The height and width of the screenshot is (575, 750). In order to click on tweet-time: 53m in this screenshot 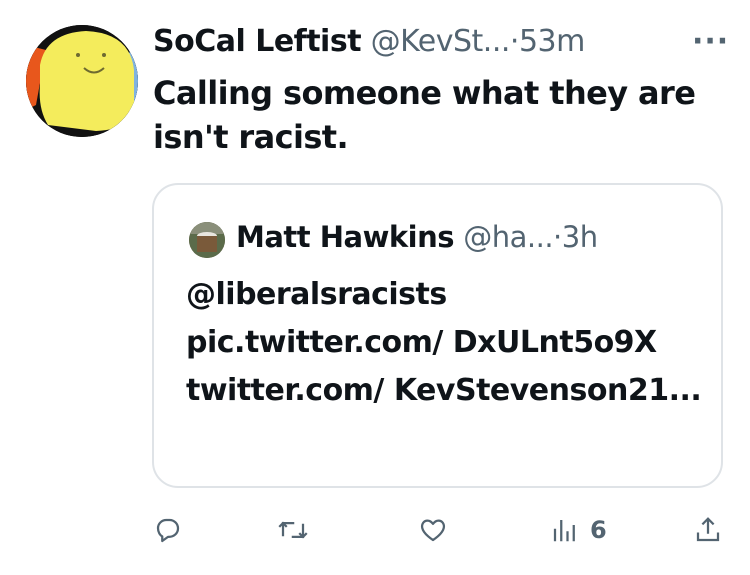, I will do `click(552, 41)`.